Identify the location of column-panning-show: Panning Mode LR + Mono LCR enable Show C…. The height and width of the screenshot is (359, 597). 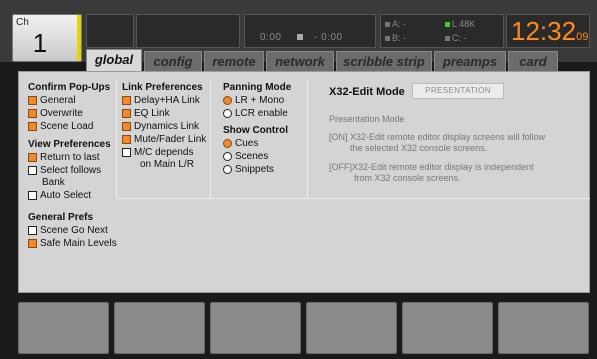
(257, 129).